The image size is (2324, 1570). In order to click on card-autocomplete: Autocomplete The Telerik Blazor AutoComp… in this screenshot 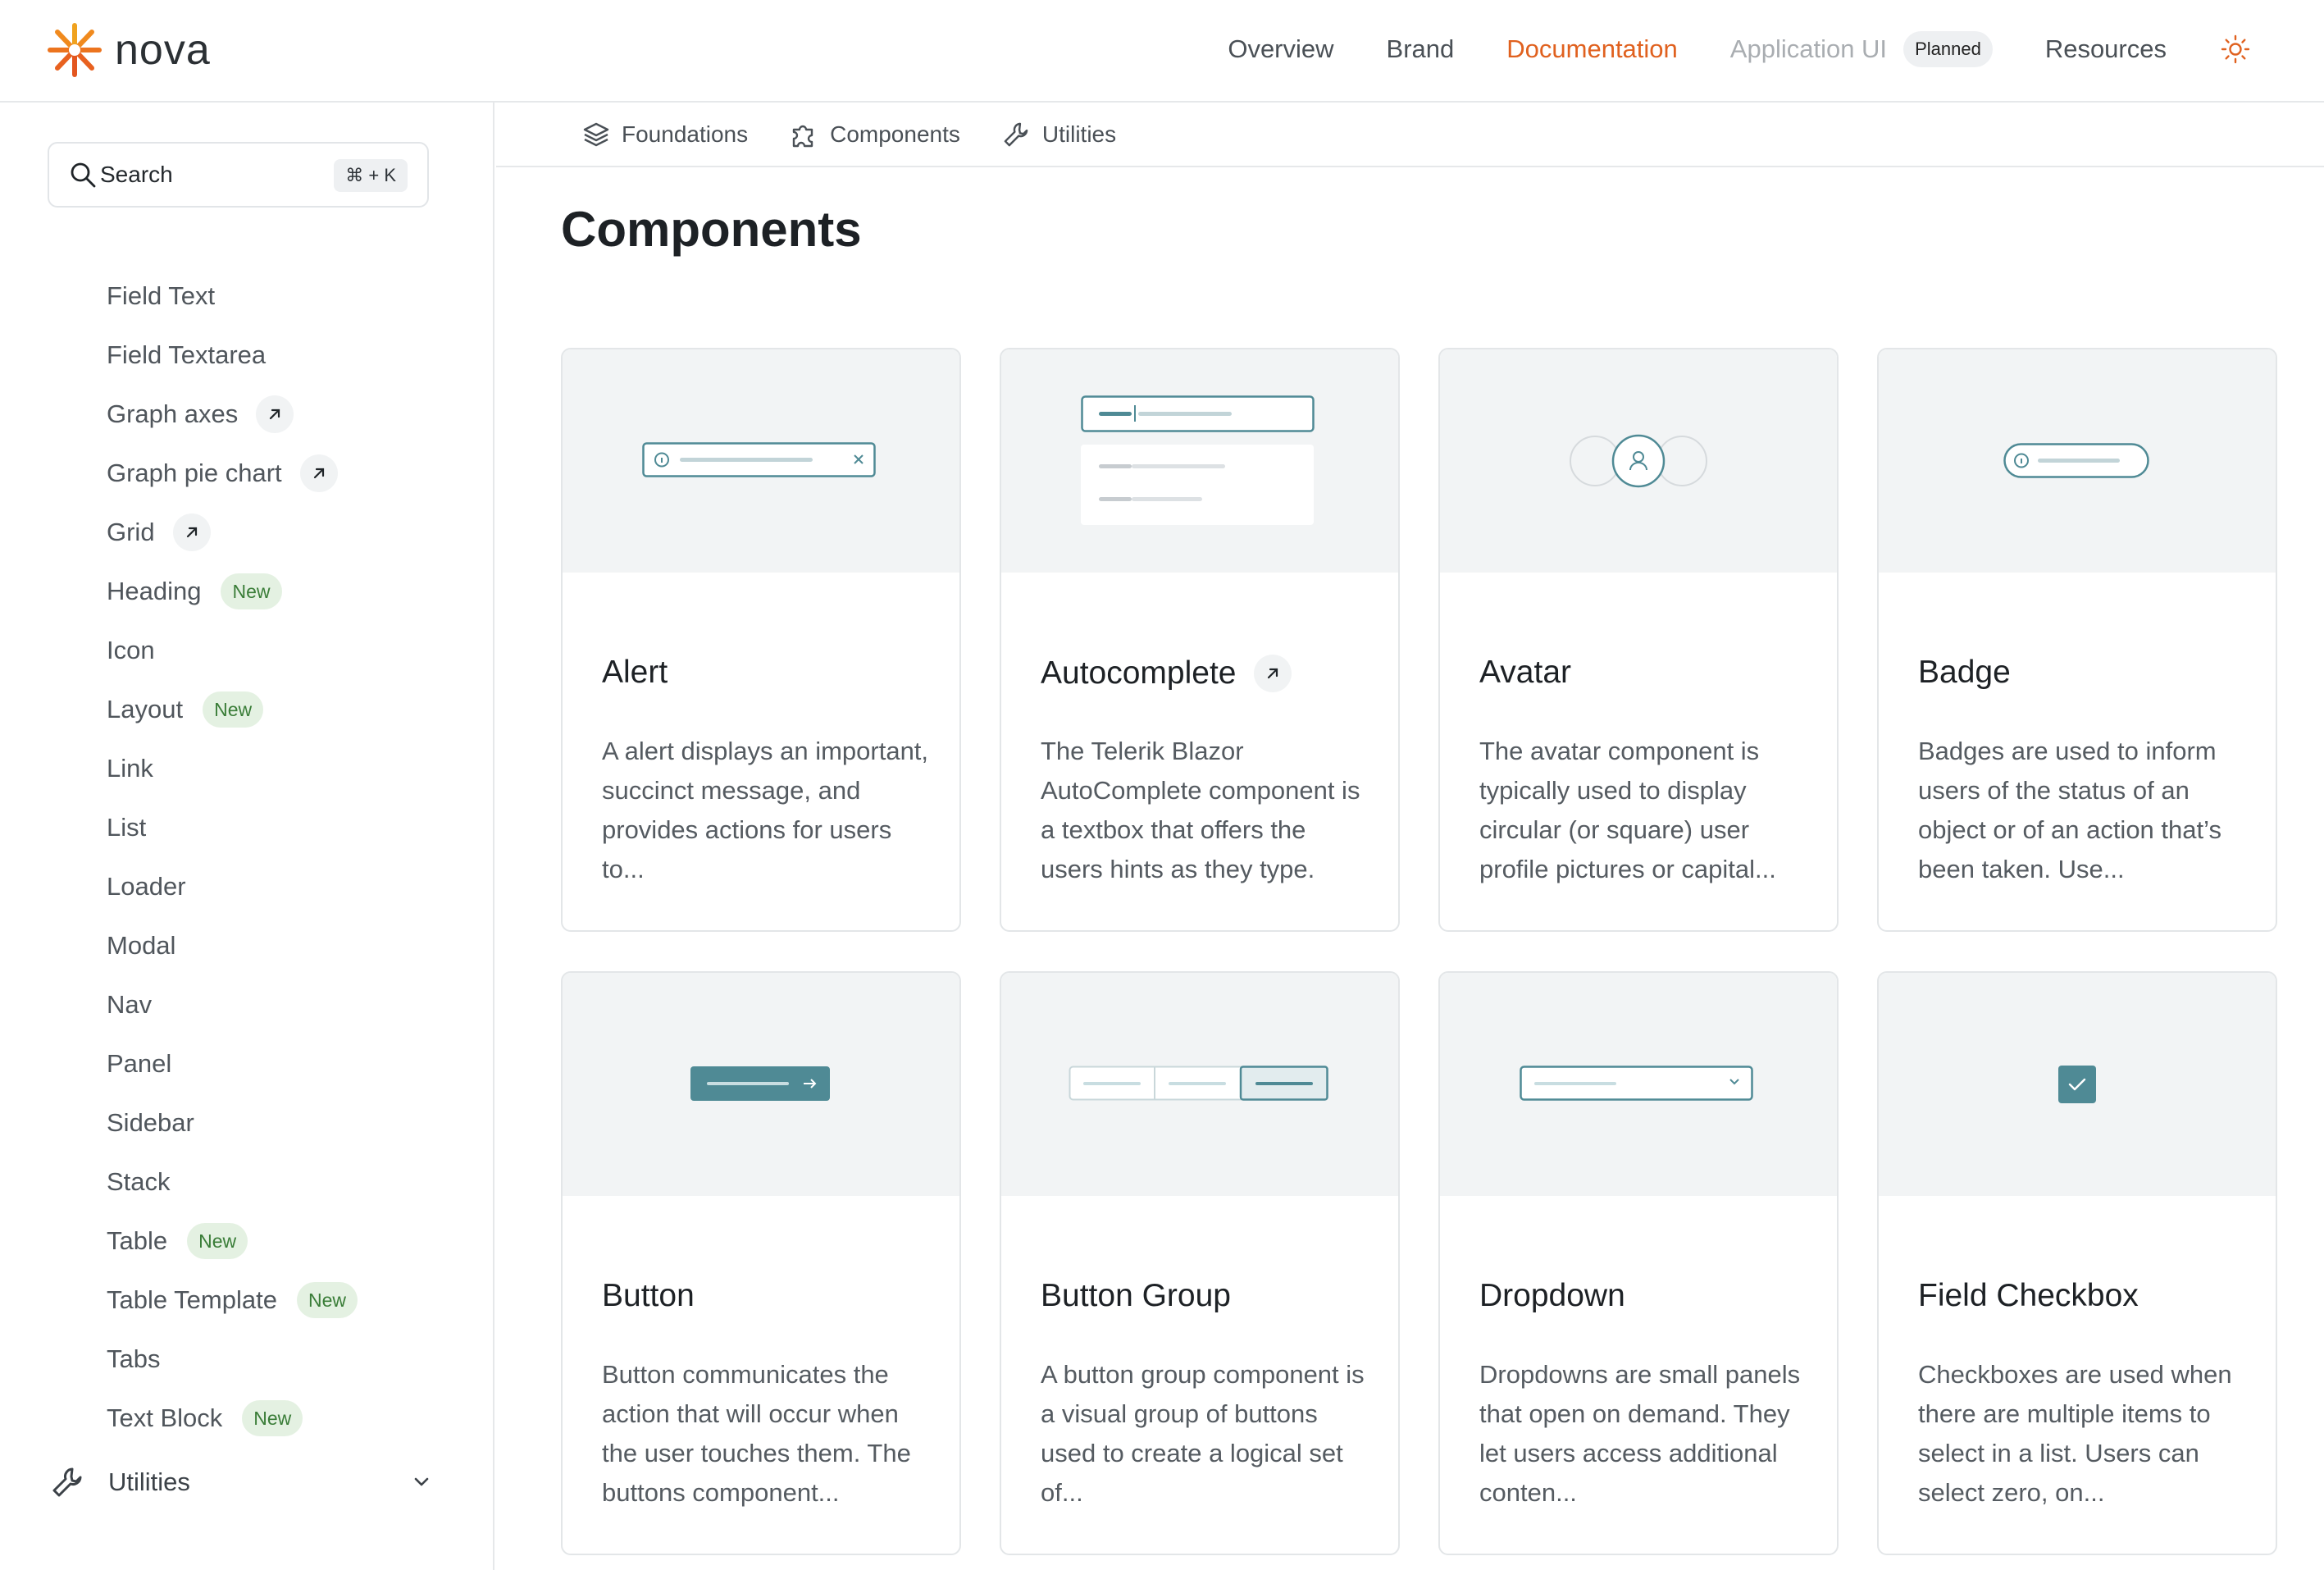, I will do `click(1200, 640)`.